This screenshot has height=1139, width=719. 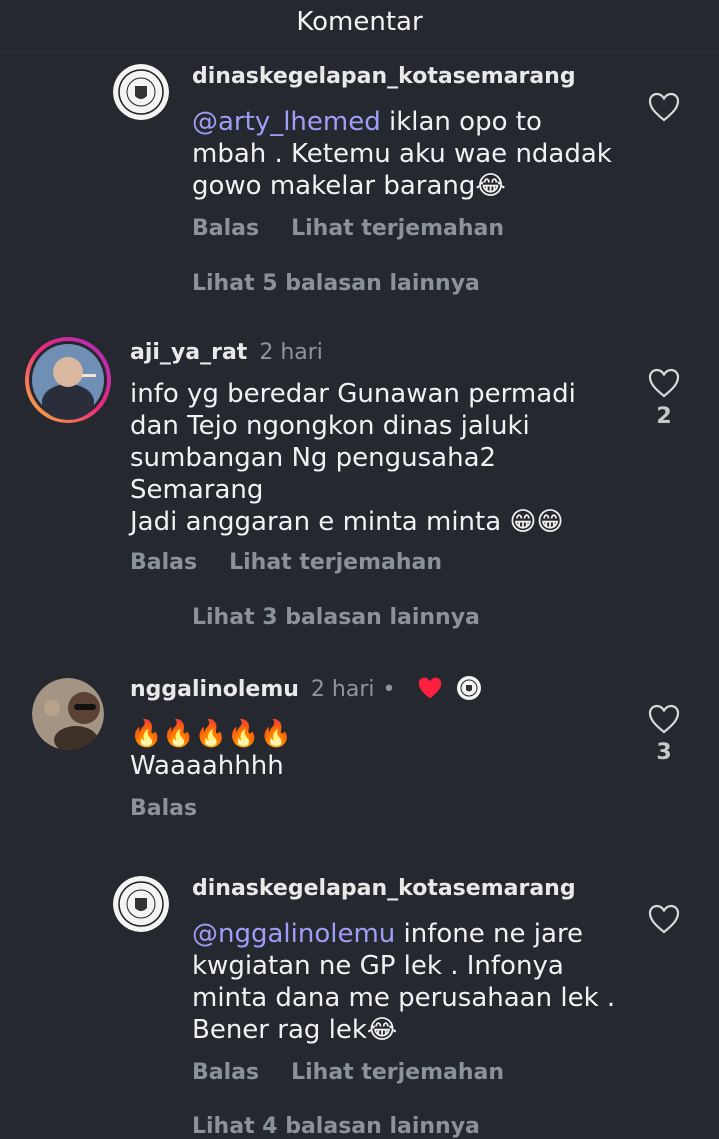 I want to click on creator-liked-heart-icon, so click(x=430, y=688).